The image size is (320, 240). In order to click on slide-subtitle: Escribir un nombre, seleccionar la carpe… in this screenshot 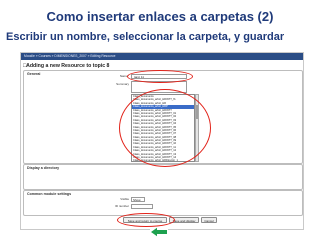, I will do `click(145, 37)`.